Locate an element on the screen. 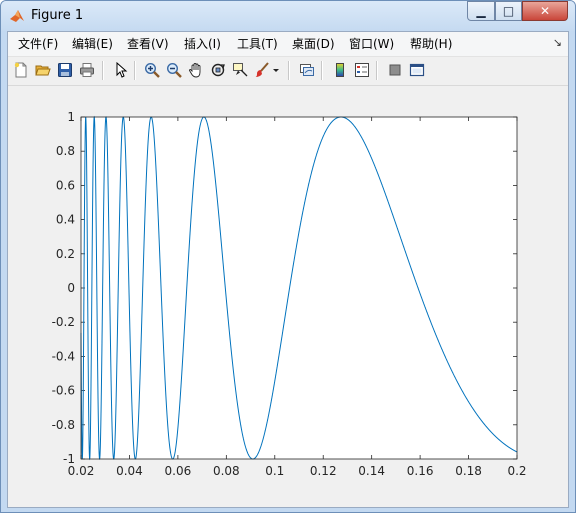 The height and width of the screenshot is (513, 576). menu-window: 窗口(W) is located at coordinates (371, 44).